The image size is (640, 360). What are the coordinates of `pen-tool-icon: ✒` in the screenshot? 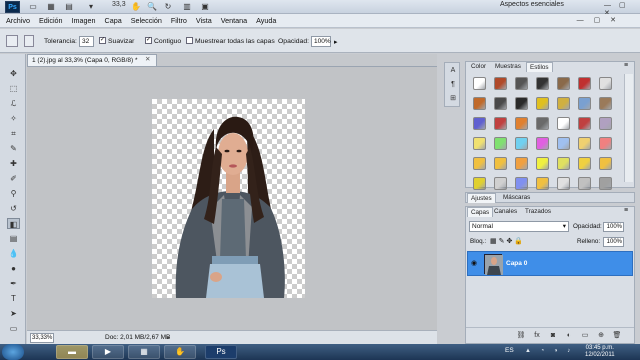 It's located at (13, 283).